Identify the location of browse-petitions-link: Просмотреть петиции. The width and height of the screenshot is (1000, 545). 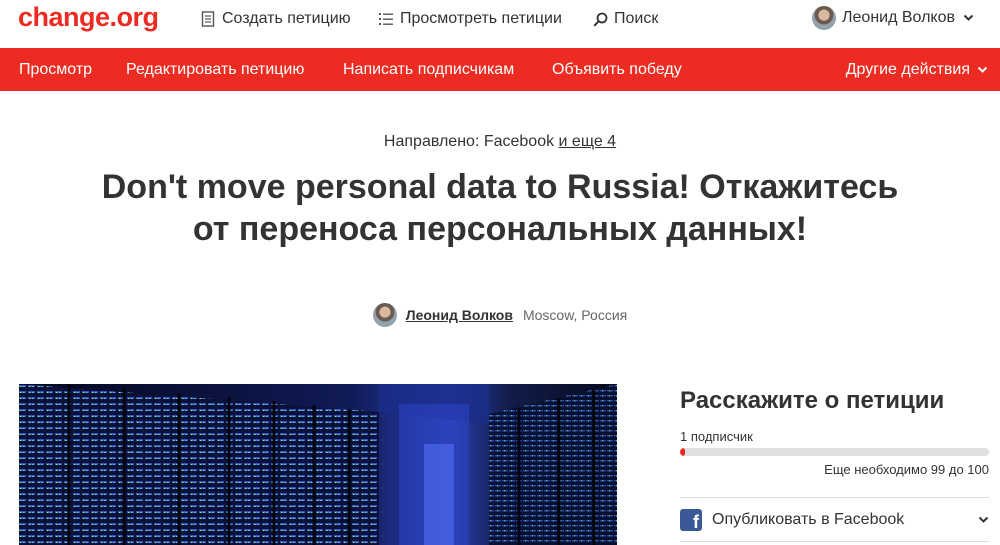
(470, 19).